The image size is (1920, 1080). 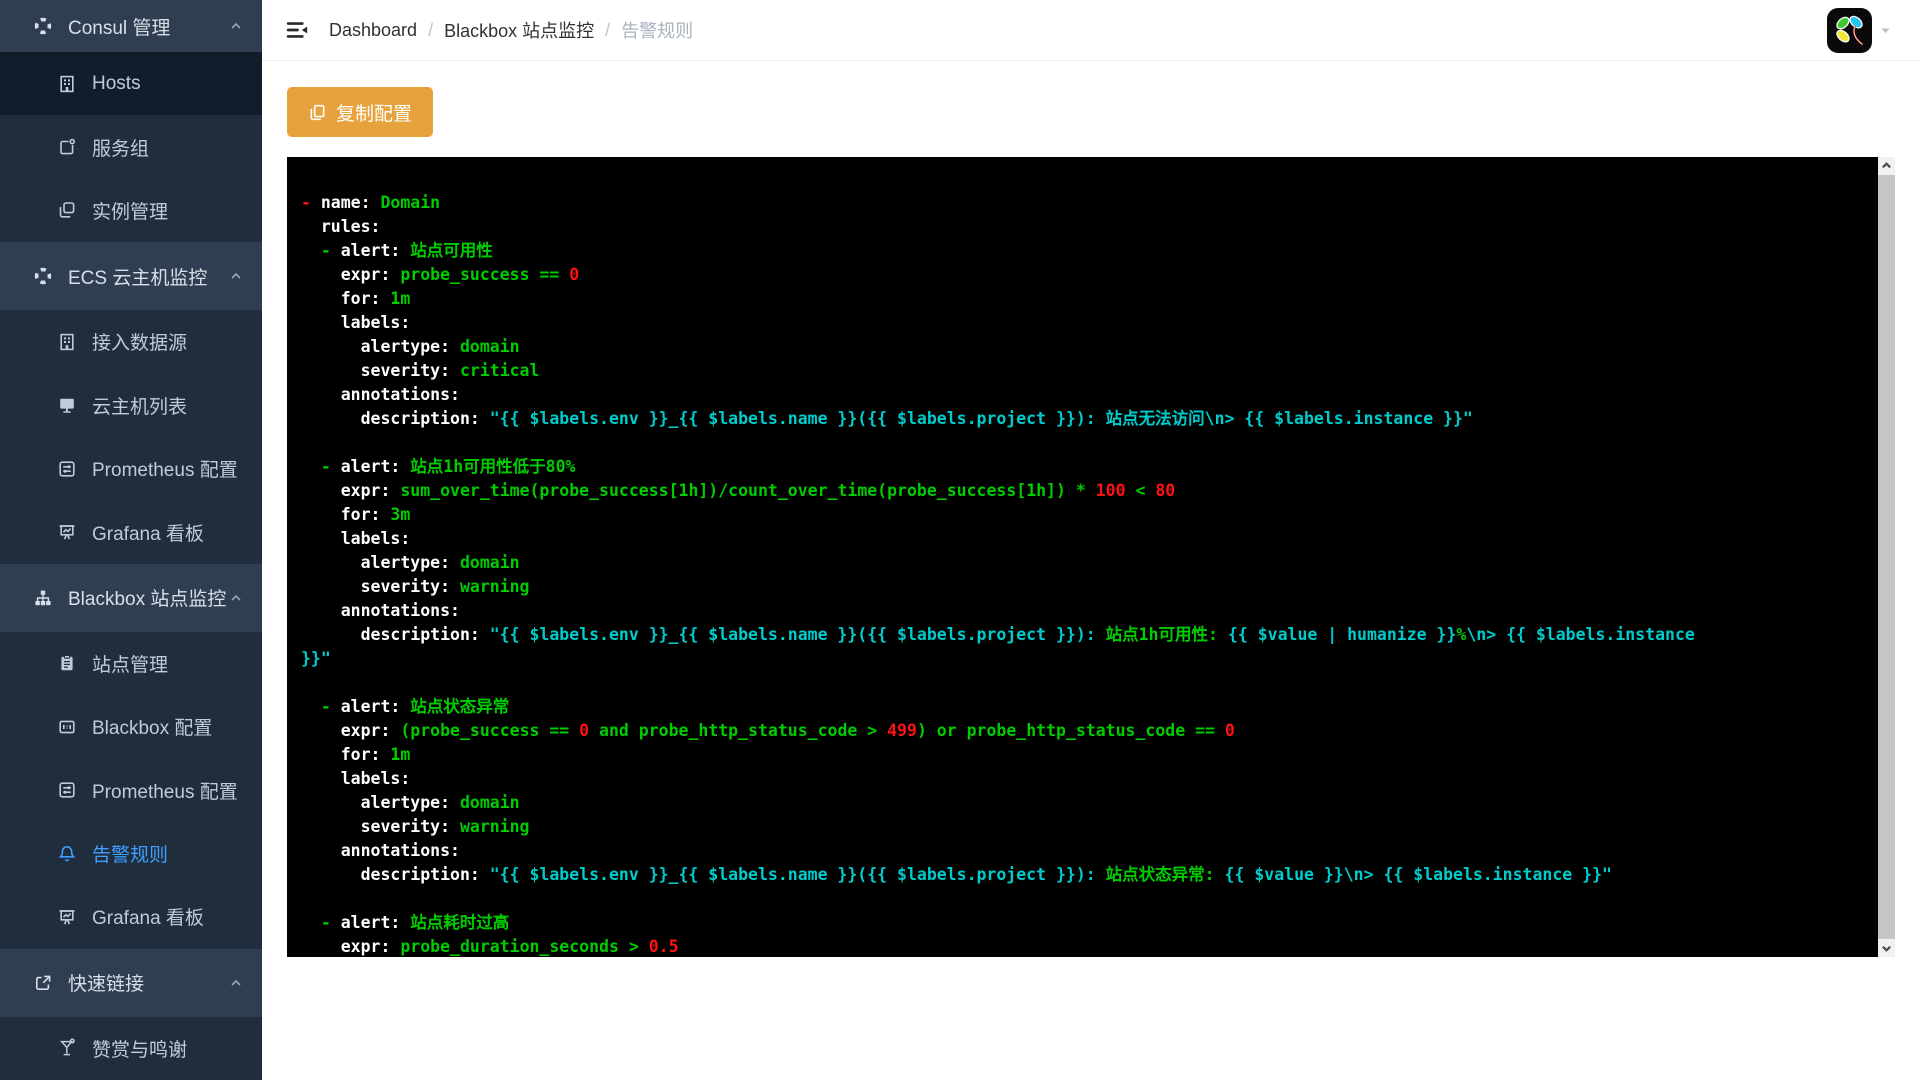 I want to click on scroll-down-icon, so click(x=1886, y=948).